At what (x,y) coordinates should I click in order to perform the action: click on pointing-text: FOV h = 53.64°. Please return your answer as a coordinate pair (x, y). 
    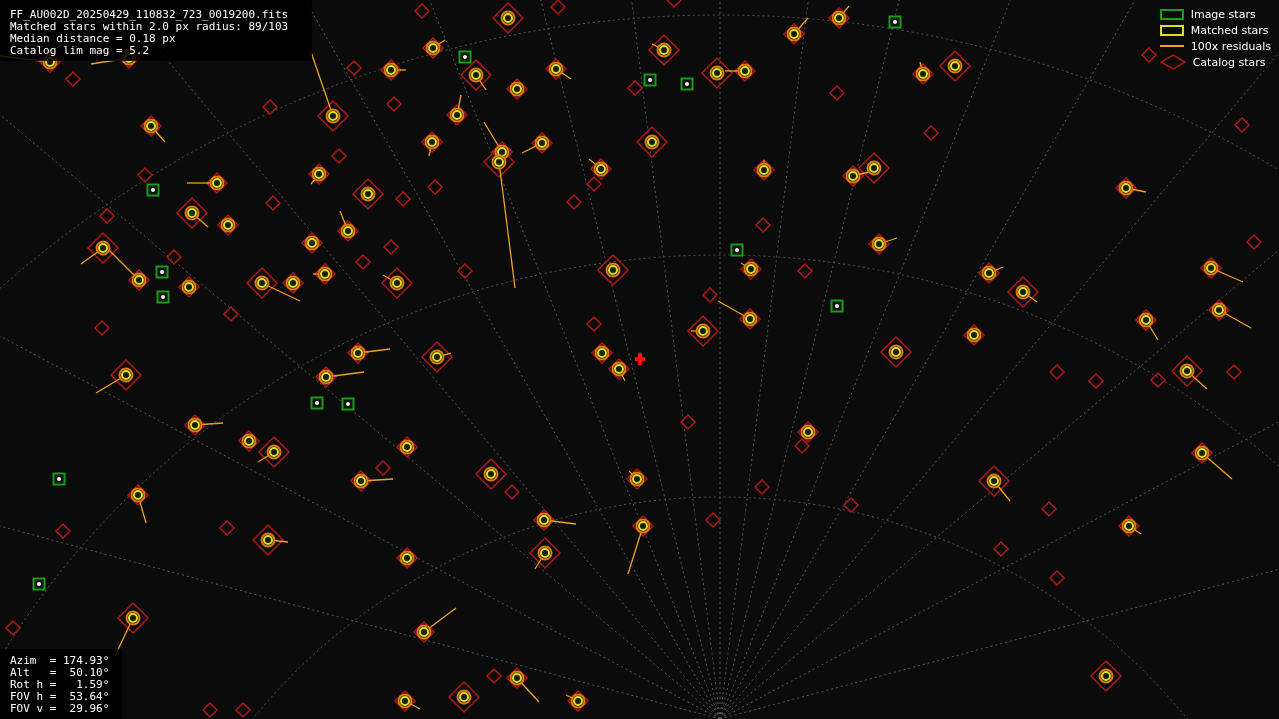
    Looking at the image, I should click on (60, 697).